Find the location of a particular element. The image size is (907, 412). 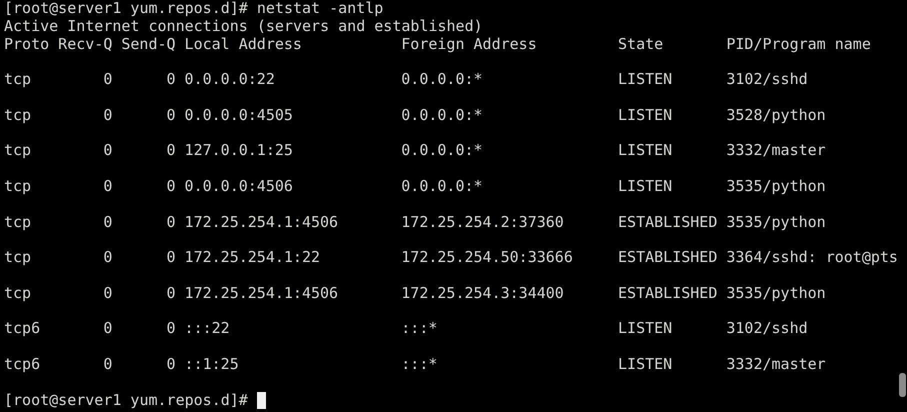

command-text: netstat -antlp is located at coordinates (320, 9).